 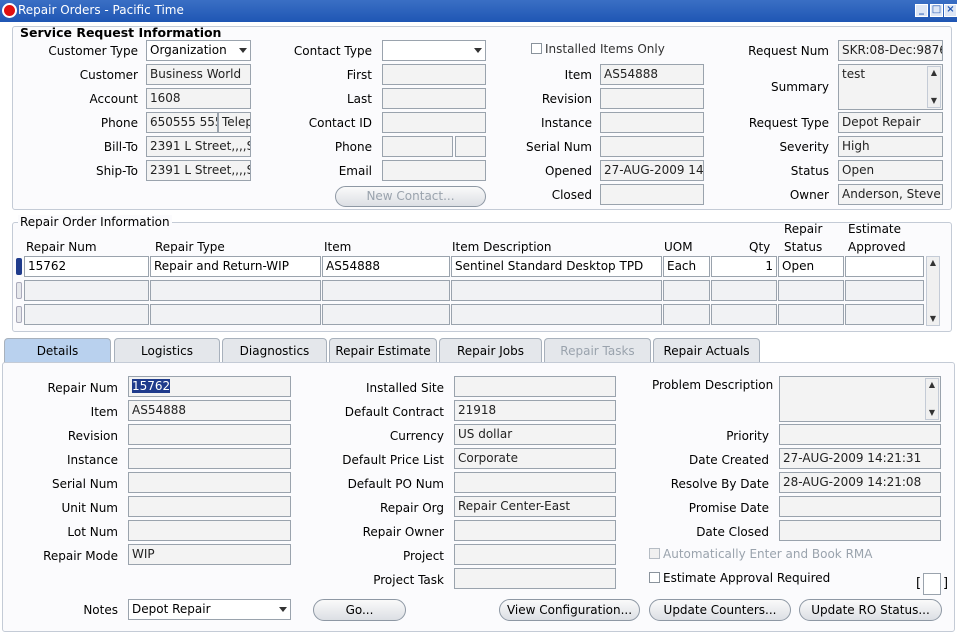 What do you see at coordinates (860, 399) in the screenshot?
I see `problem-description-field: ▲ ▼` at bounding box center [860, 399].